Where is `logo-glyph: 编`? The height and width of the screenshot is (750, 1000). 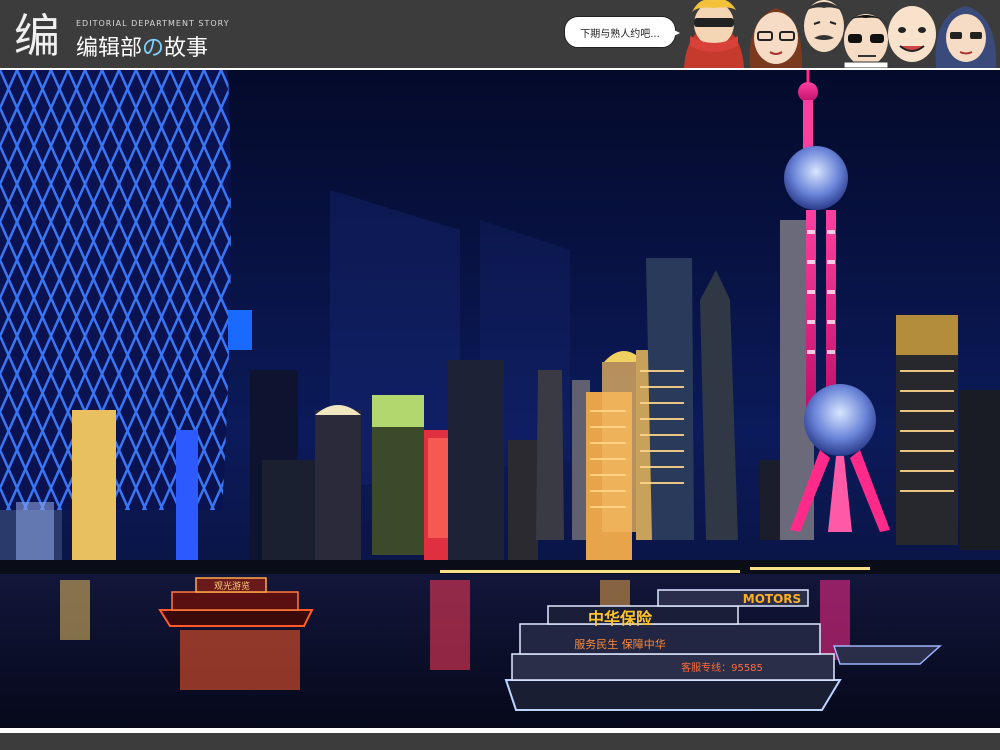
logo-glyph: 编 is located at coordinates (37, 34).